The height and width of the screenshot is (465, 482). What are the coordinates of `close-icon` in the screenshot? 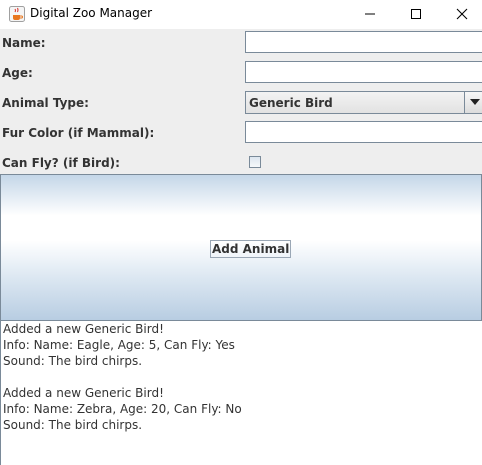 It's located at (462, 14).